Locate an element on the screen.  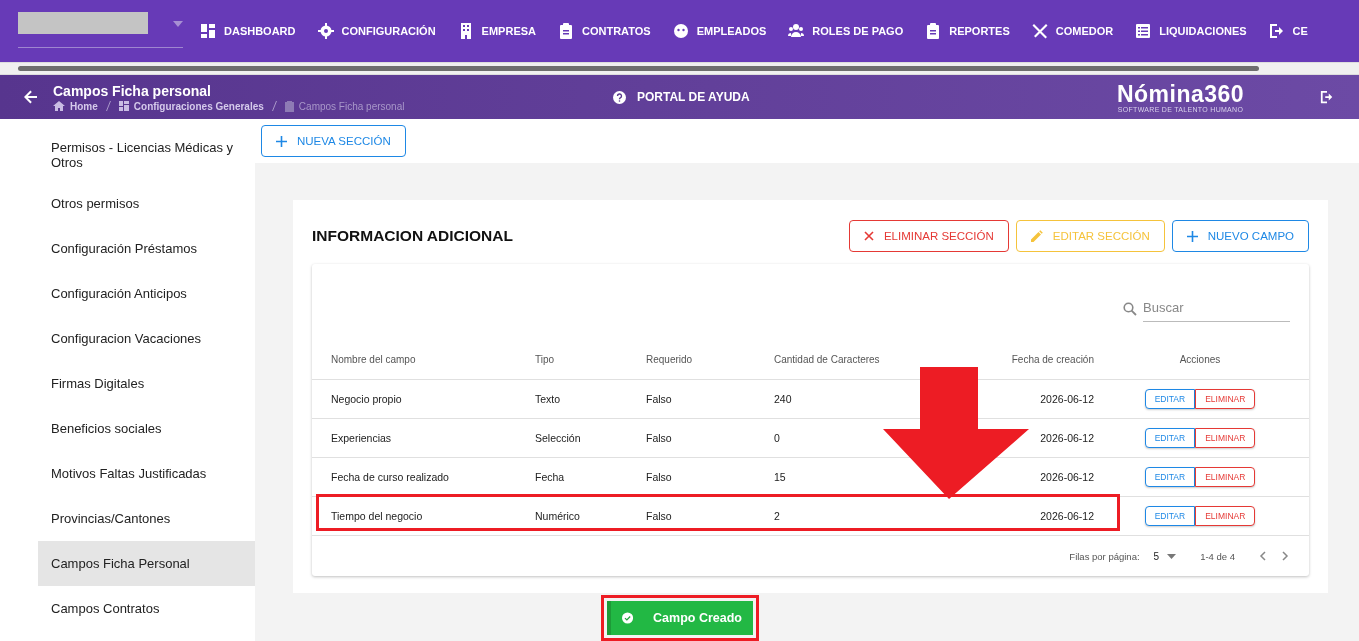
sidebar-item: Beneficios sociales is located at coordinates (146, 428).